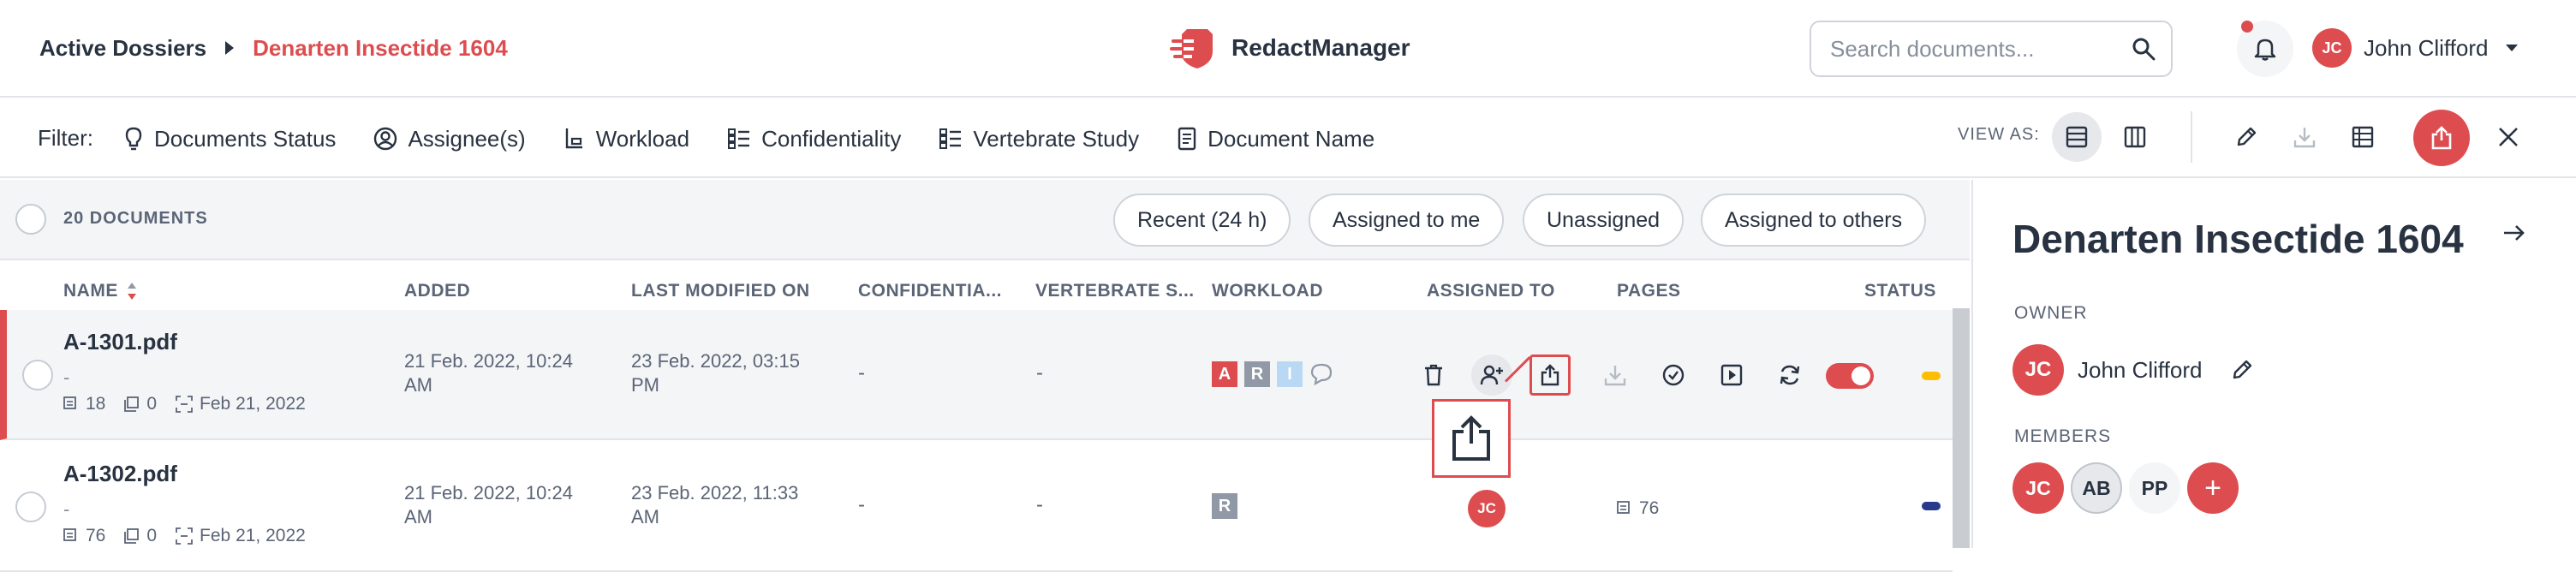 The width and height of the screenshot is (2576, 572). Describe the element at coordinates (2063, 436) in the screenshot. I see `members-label: MEMBERS` at that location.